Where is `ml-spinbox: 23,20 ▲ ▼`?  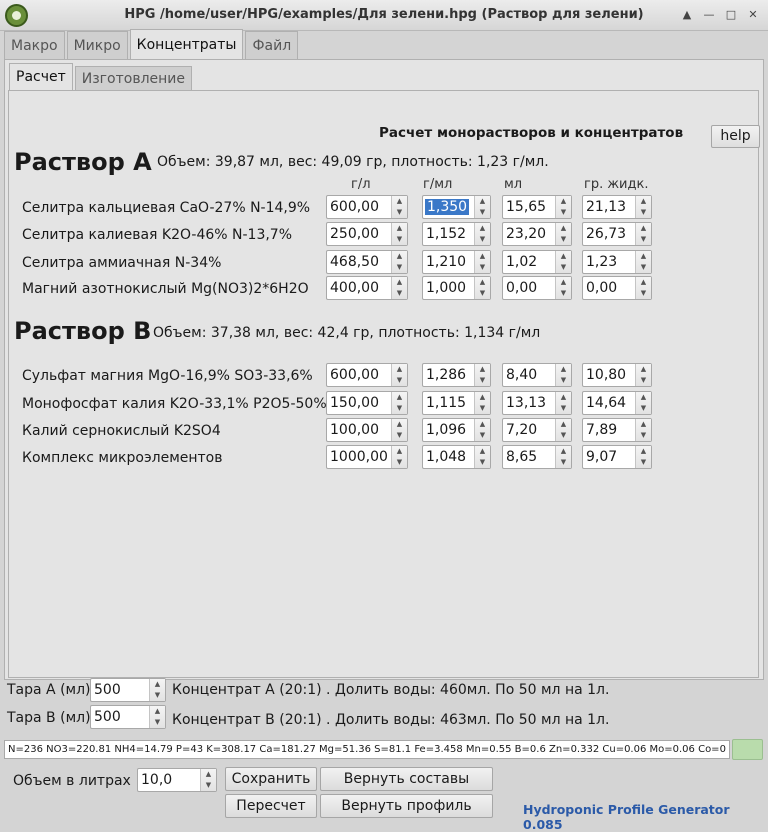 ml-spinbox: 23,20 ▲ ▼ is located at coordinates (537, 234).